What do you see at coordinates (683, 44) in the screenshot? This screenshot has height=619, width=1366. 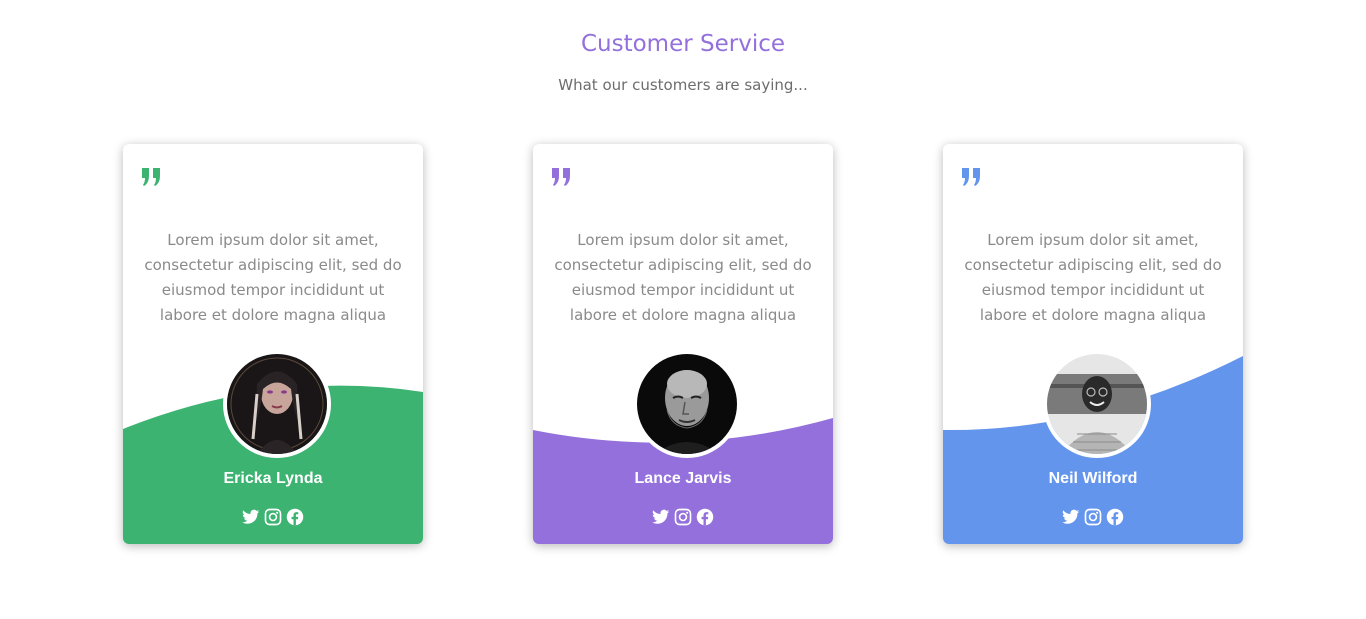 I see `page-title: Customer Service` at bounding box center [683, 44].